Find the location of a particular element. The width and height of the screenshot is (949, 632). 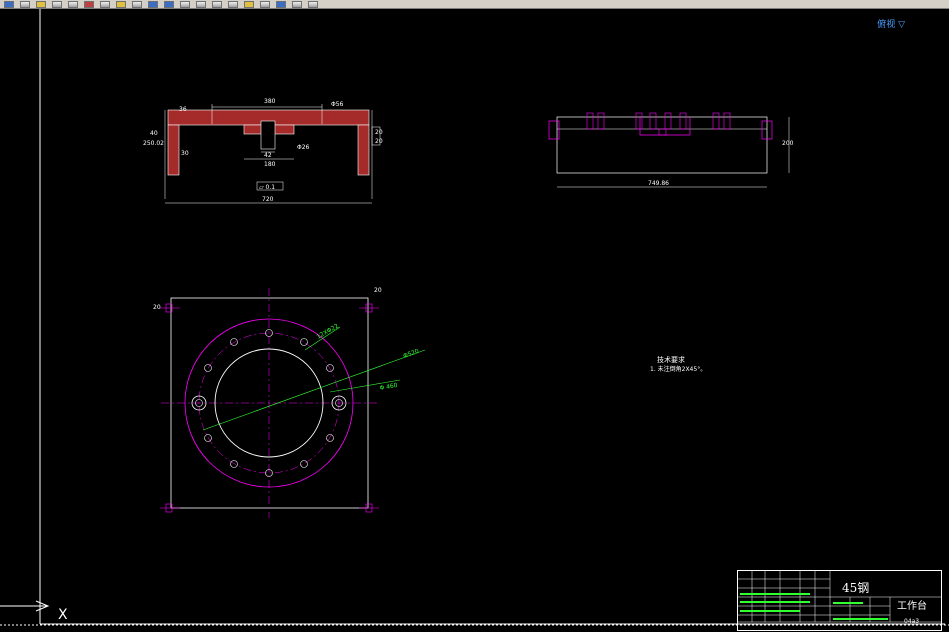

view-cube-label: 俯视 ▽ is located at coordinates (891, 23).